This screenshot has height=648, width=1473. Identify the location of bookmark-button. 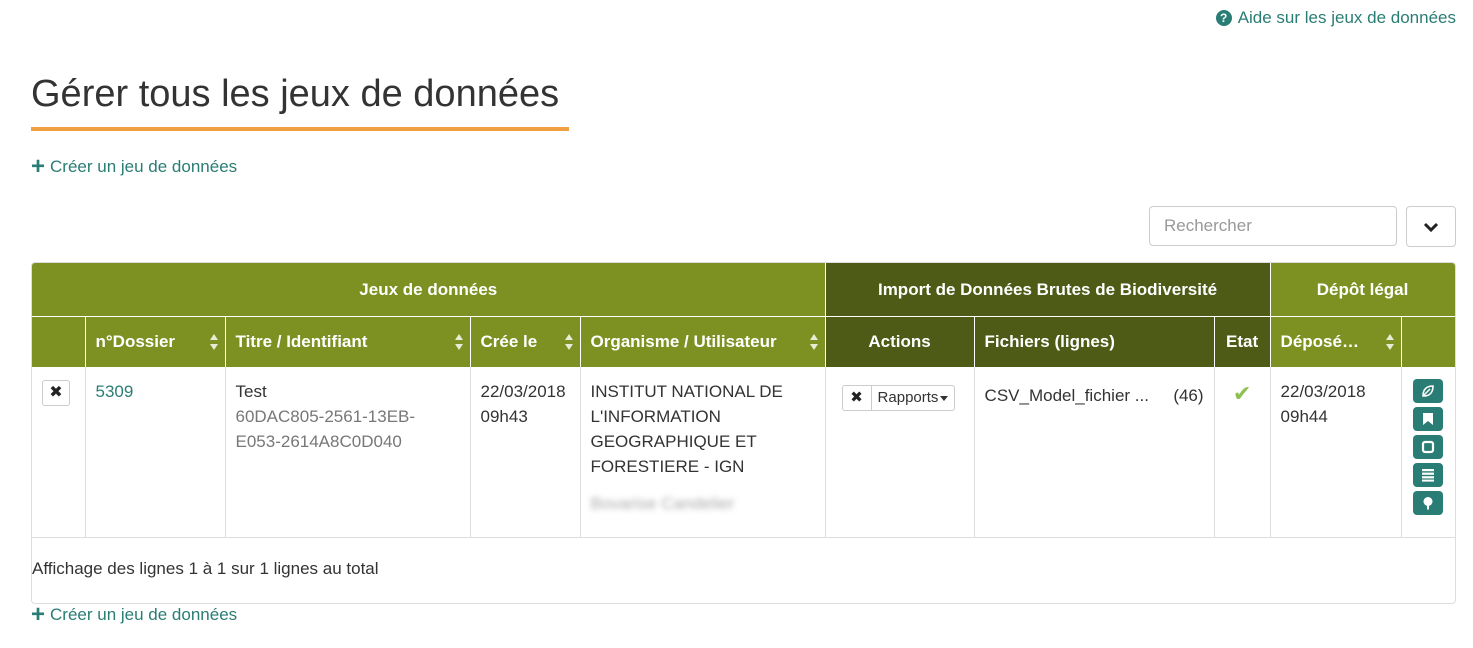
(1428, 419).